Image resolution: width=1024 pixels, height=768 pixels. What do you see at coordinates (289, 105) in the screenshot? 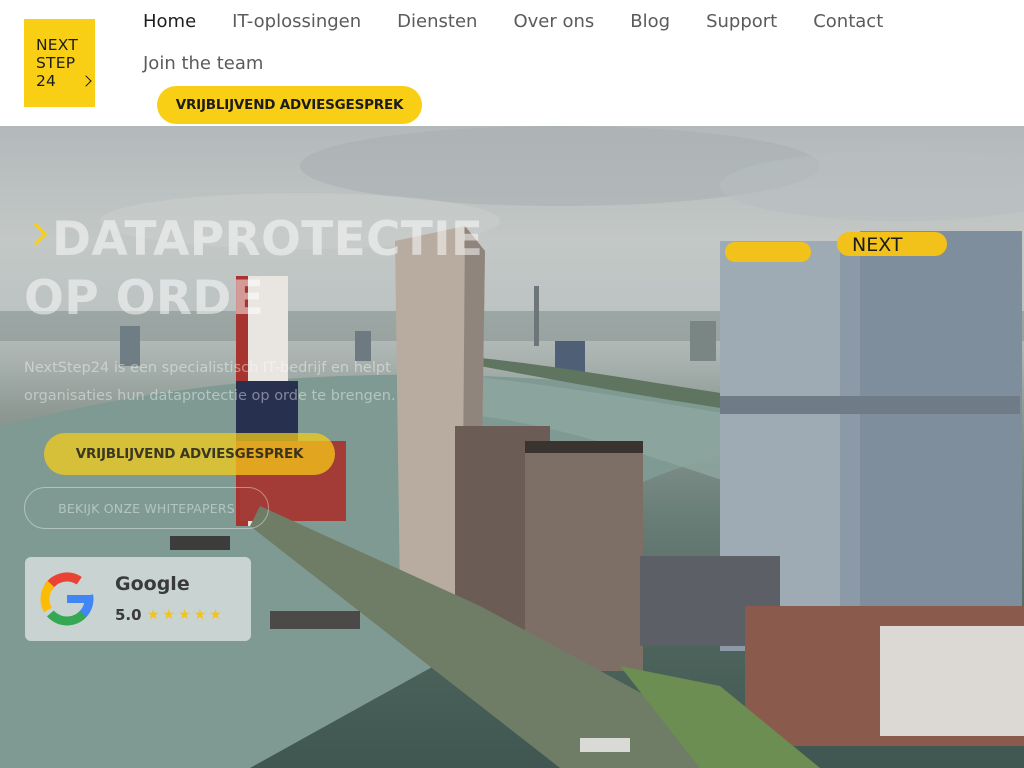
I see `header-advice-button: VRIJBLIJVEND ADVIESGESPREK` at bounding box center [289, 105].